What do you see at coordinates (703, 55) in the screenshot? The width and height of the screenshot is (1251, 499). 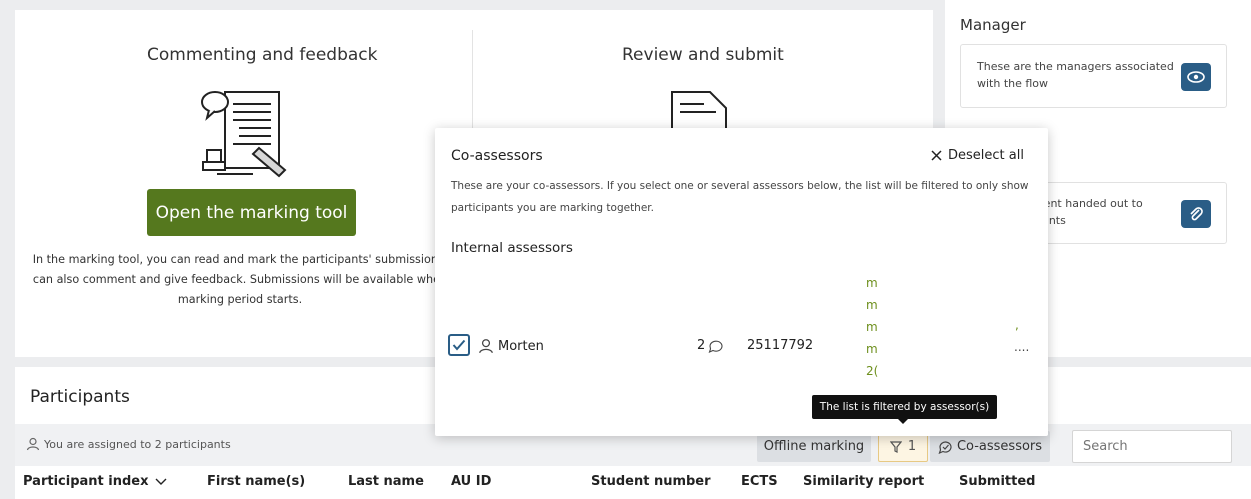 I see `review-title: Review and submit` at bounding box center [703, 55].